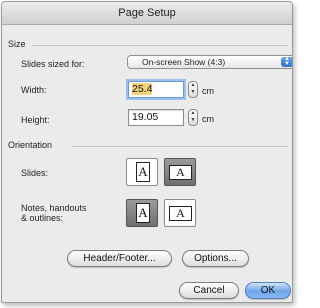 This screenshot has height=308, width=320. I want to click on slides-orientation-label: Slides:, so click(35, 173).